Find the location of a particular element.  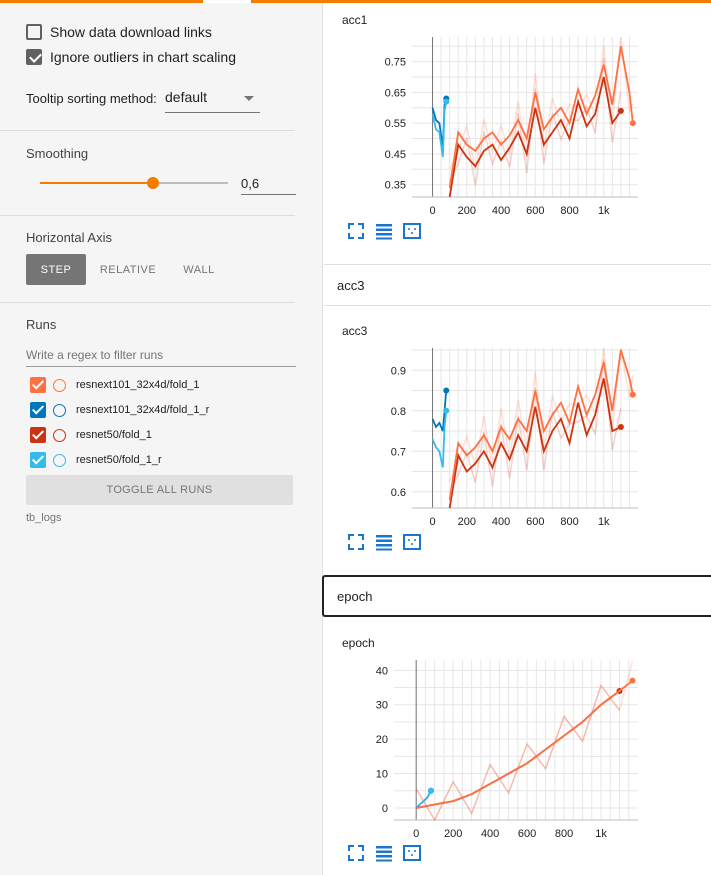

y-tick-label: 0.65 is located at coordinates (395, 93).